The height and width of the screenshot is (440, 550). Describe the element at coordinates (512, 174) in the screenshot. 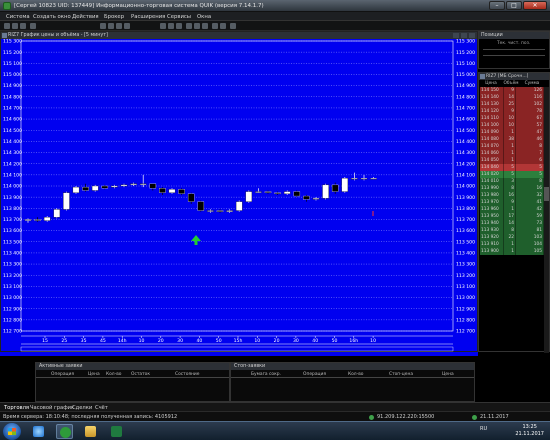

I see `order-book-row: 114 020 5 5` at that location.